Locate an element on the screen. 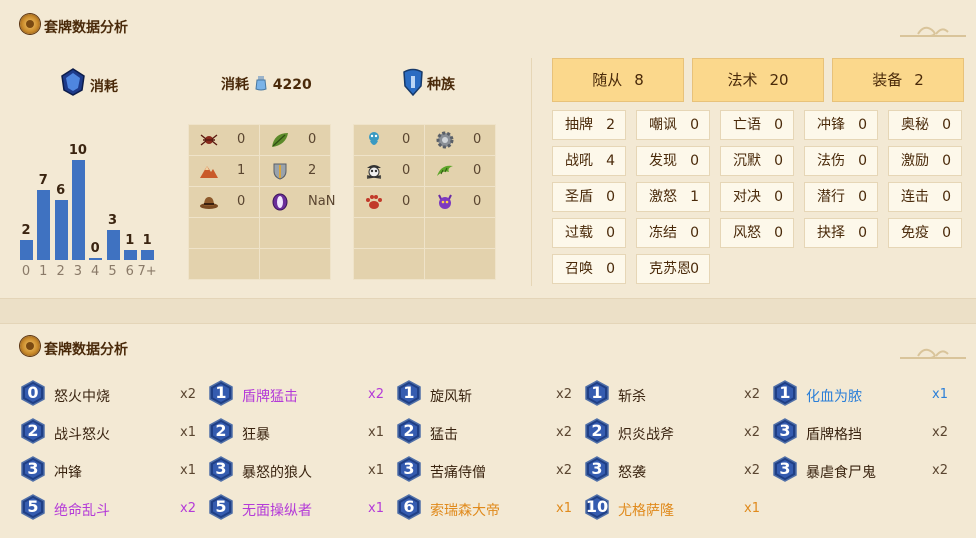 The width and height of the screenshot is (976, 538). mechanic-label: 战吼 is located at coordinates (579, 161).